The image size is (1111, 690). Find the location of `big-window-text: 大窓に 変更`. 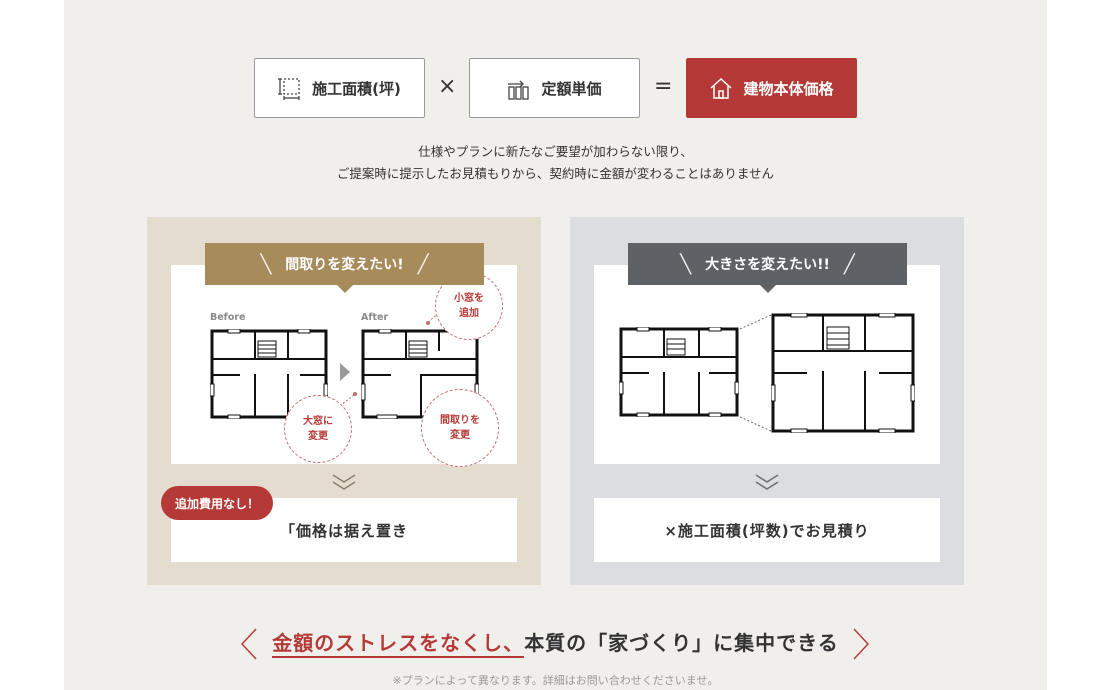

big-window-text: 大窓に 変更 is located at coordinates (318, 429).